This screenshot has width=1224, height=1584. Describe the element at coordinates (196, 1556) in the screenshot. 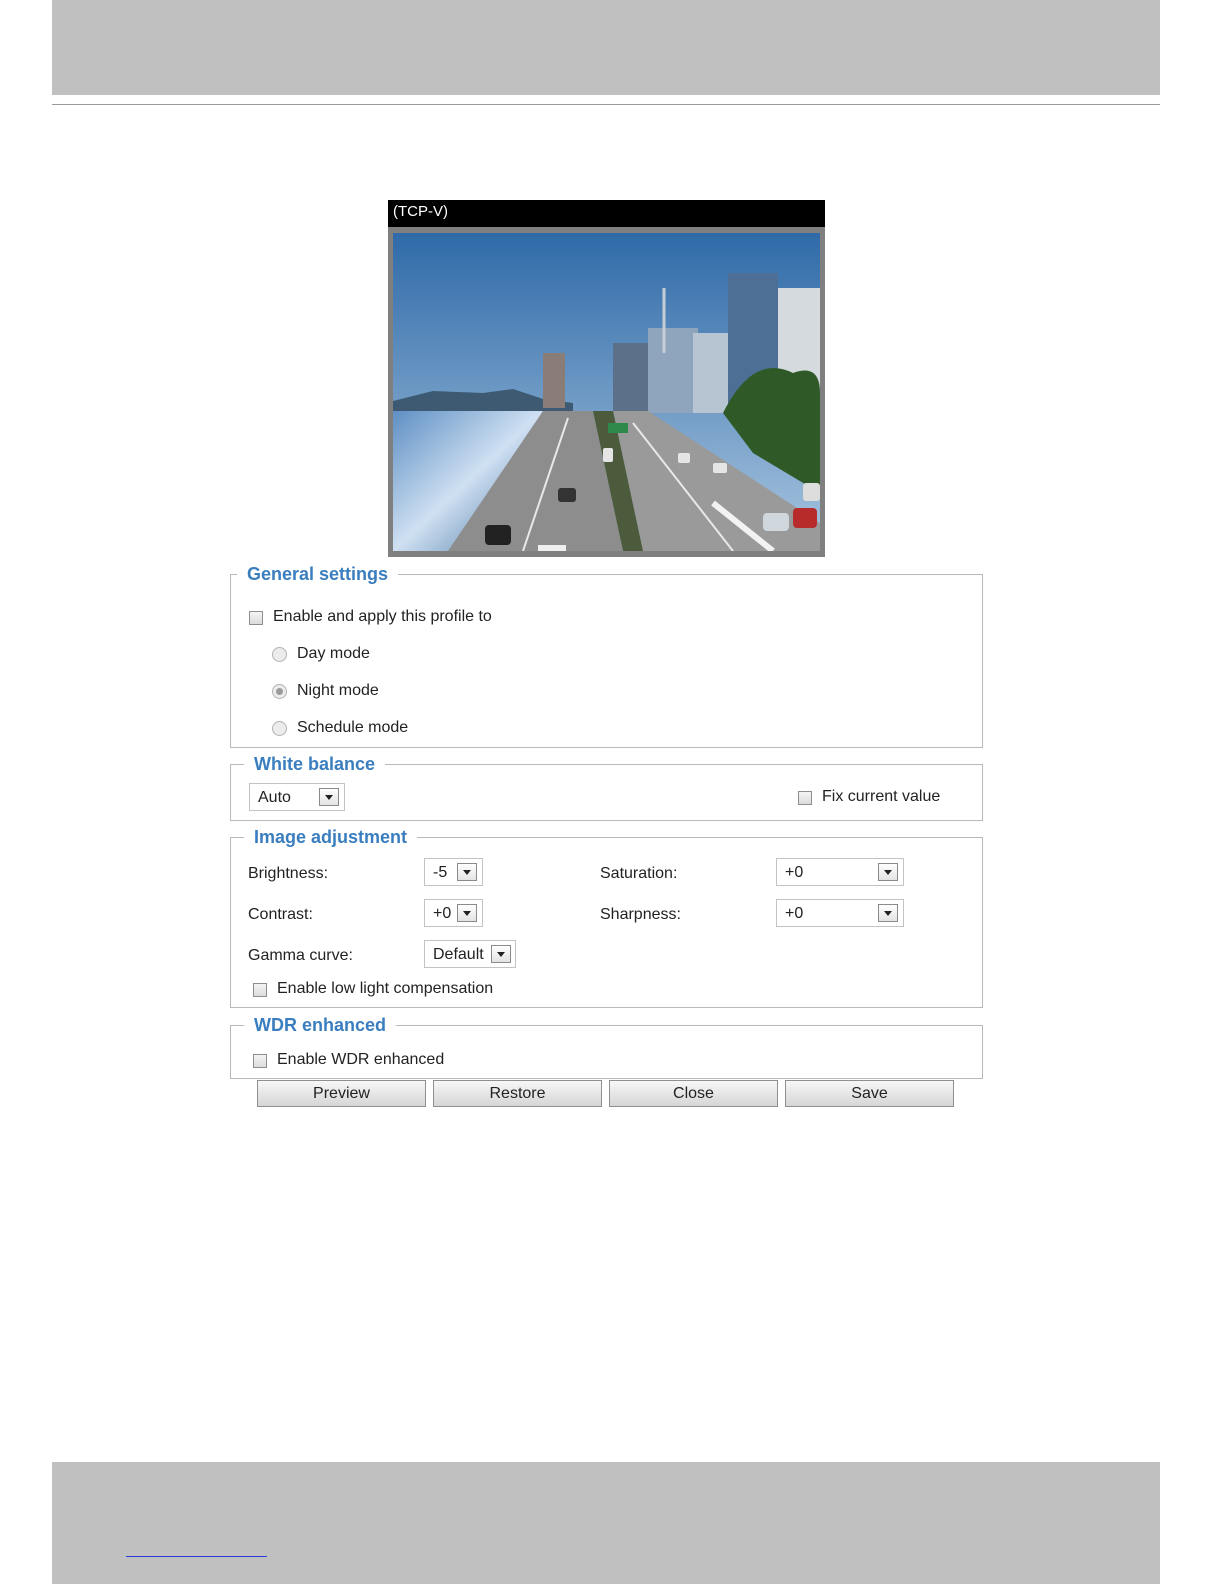

I see `footer-link` at that location.